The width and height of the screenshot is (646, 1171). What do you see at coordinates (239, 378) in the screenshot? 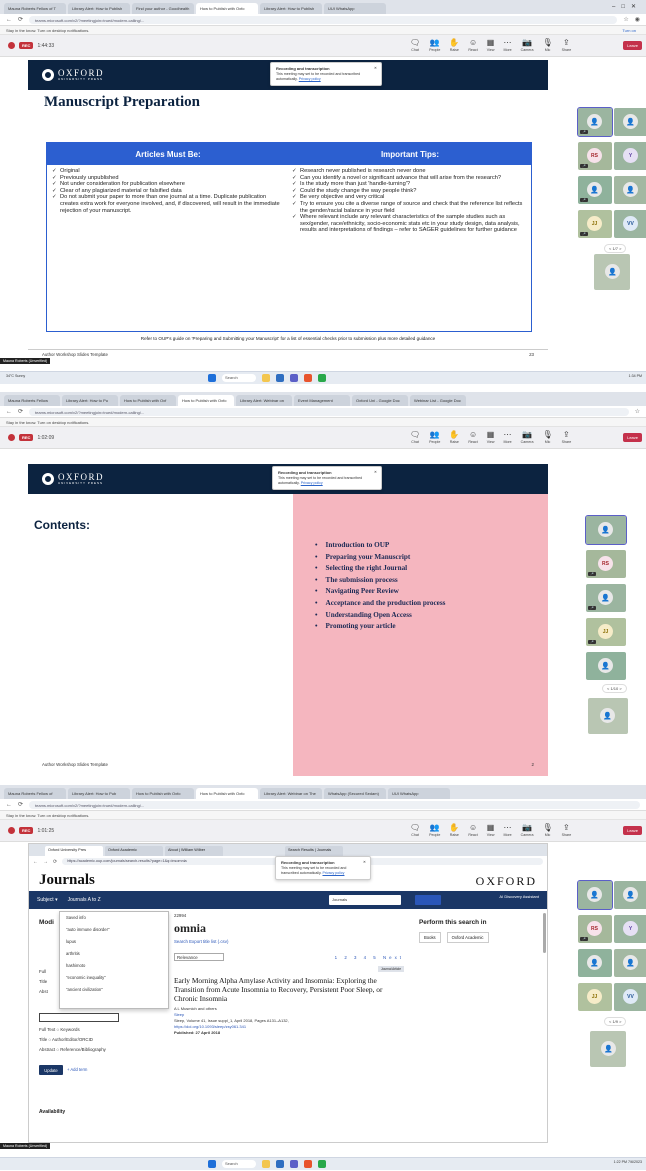
I see `taskbar-search: Search` at bounding box center [239, 378].